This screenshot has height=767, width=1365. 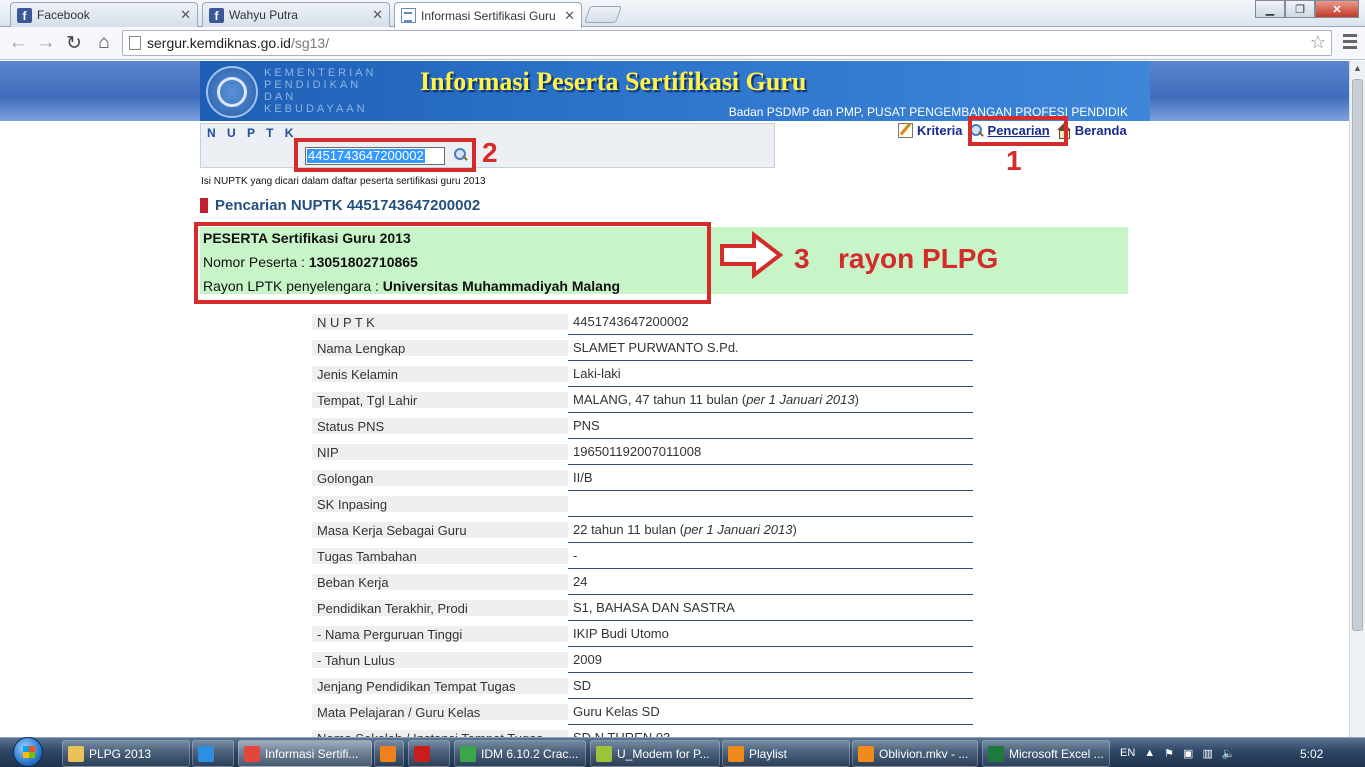 I want to click on detail-row: NIP 196501192007011008, so click(x=642, y=452).